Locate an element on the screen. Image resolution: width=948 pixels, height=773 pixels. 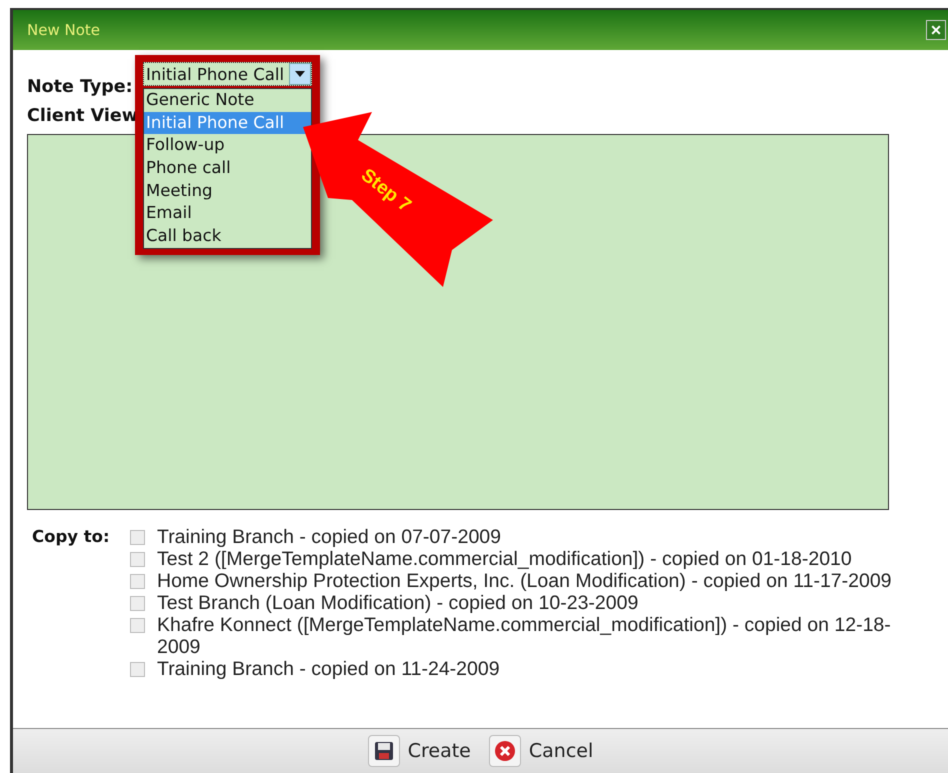
save-button: Create is located at coordinates (419, 751).